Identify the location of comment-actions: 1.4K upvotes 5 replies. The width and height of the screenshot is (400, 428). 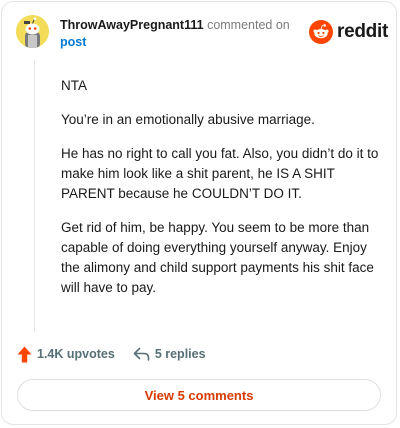
(111, 354).